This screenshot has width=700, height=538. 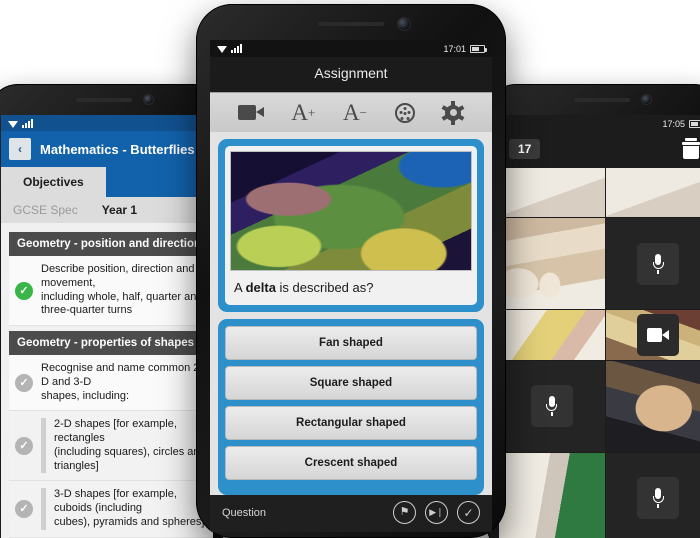 What do you see at coordinates (130, 182) in the screenshot?
I see `tab-secondary` at bounding box center [130, 182].